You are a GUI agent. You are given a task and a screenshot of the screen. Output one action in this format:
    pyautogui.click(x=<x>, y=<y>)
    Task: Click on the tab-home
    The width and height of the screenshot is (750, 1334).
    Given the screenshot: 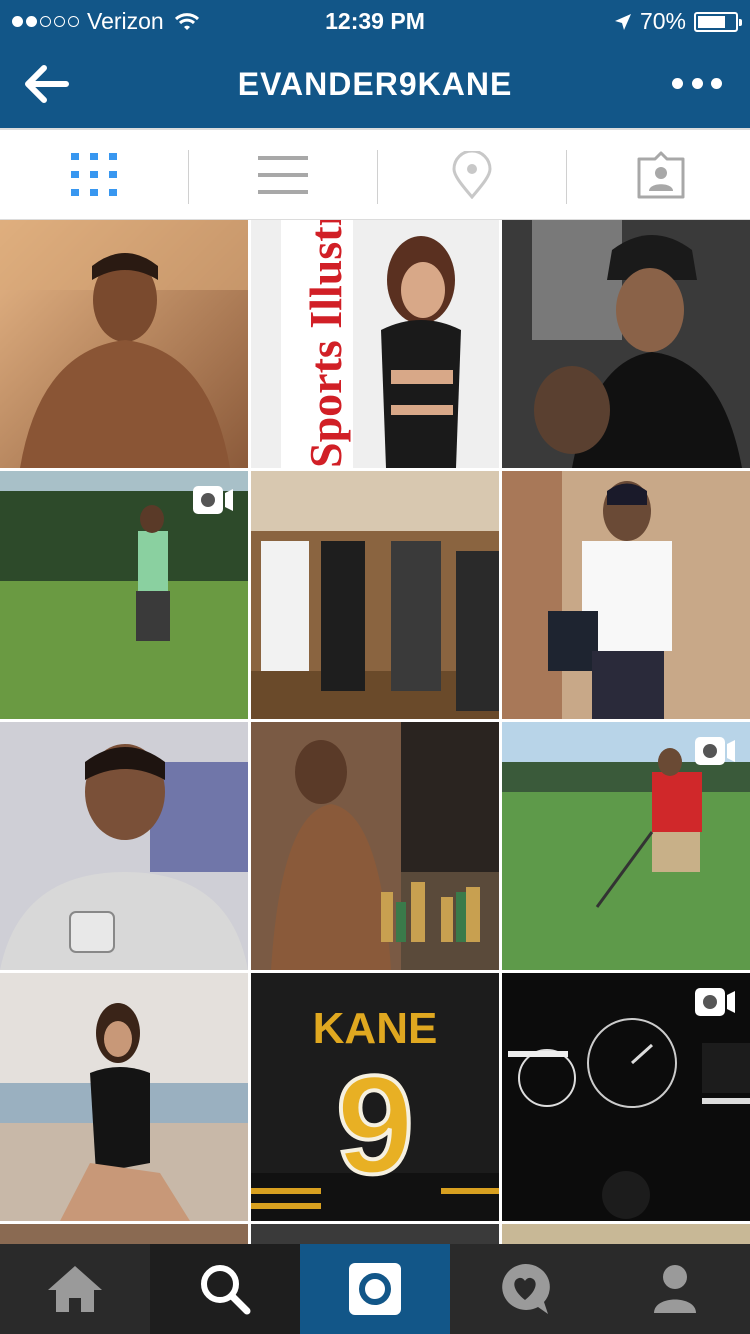 What is the action you would take?
    pyautogui.click(x=75, y=1289)
    